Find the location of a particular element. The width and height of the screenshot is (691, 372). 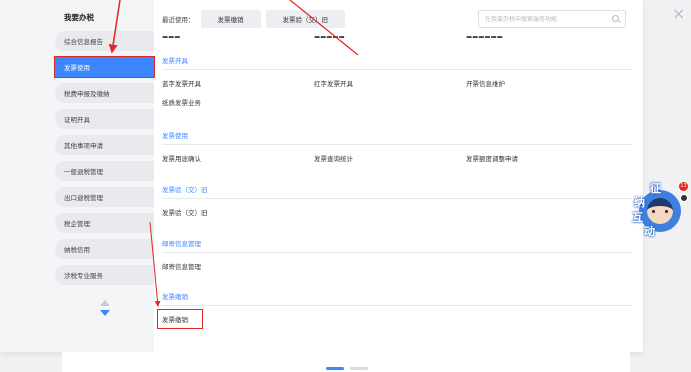

section-mail-info: 邮寄信息管理 邮寄信息管理 is located at coordinates (397, 254).